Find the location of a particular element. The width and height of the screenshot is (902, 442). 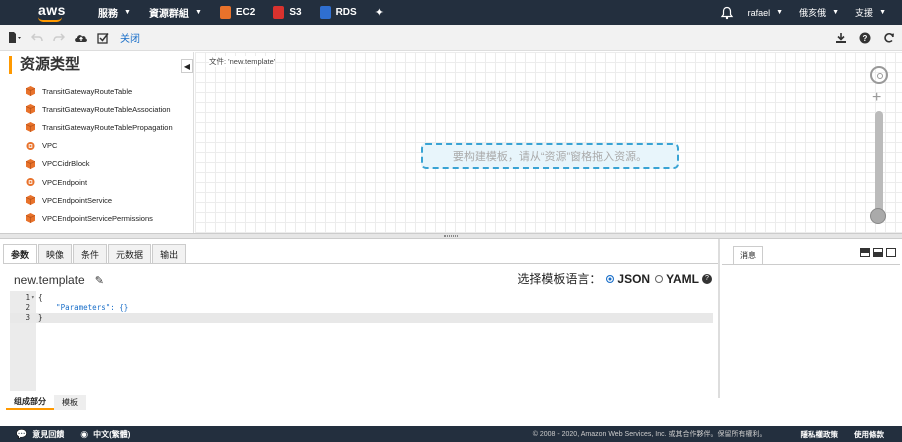

zoom-slider-thumb is located at coordinates (878, 216).